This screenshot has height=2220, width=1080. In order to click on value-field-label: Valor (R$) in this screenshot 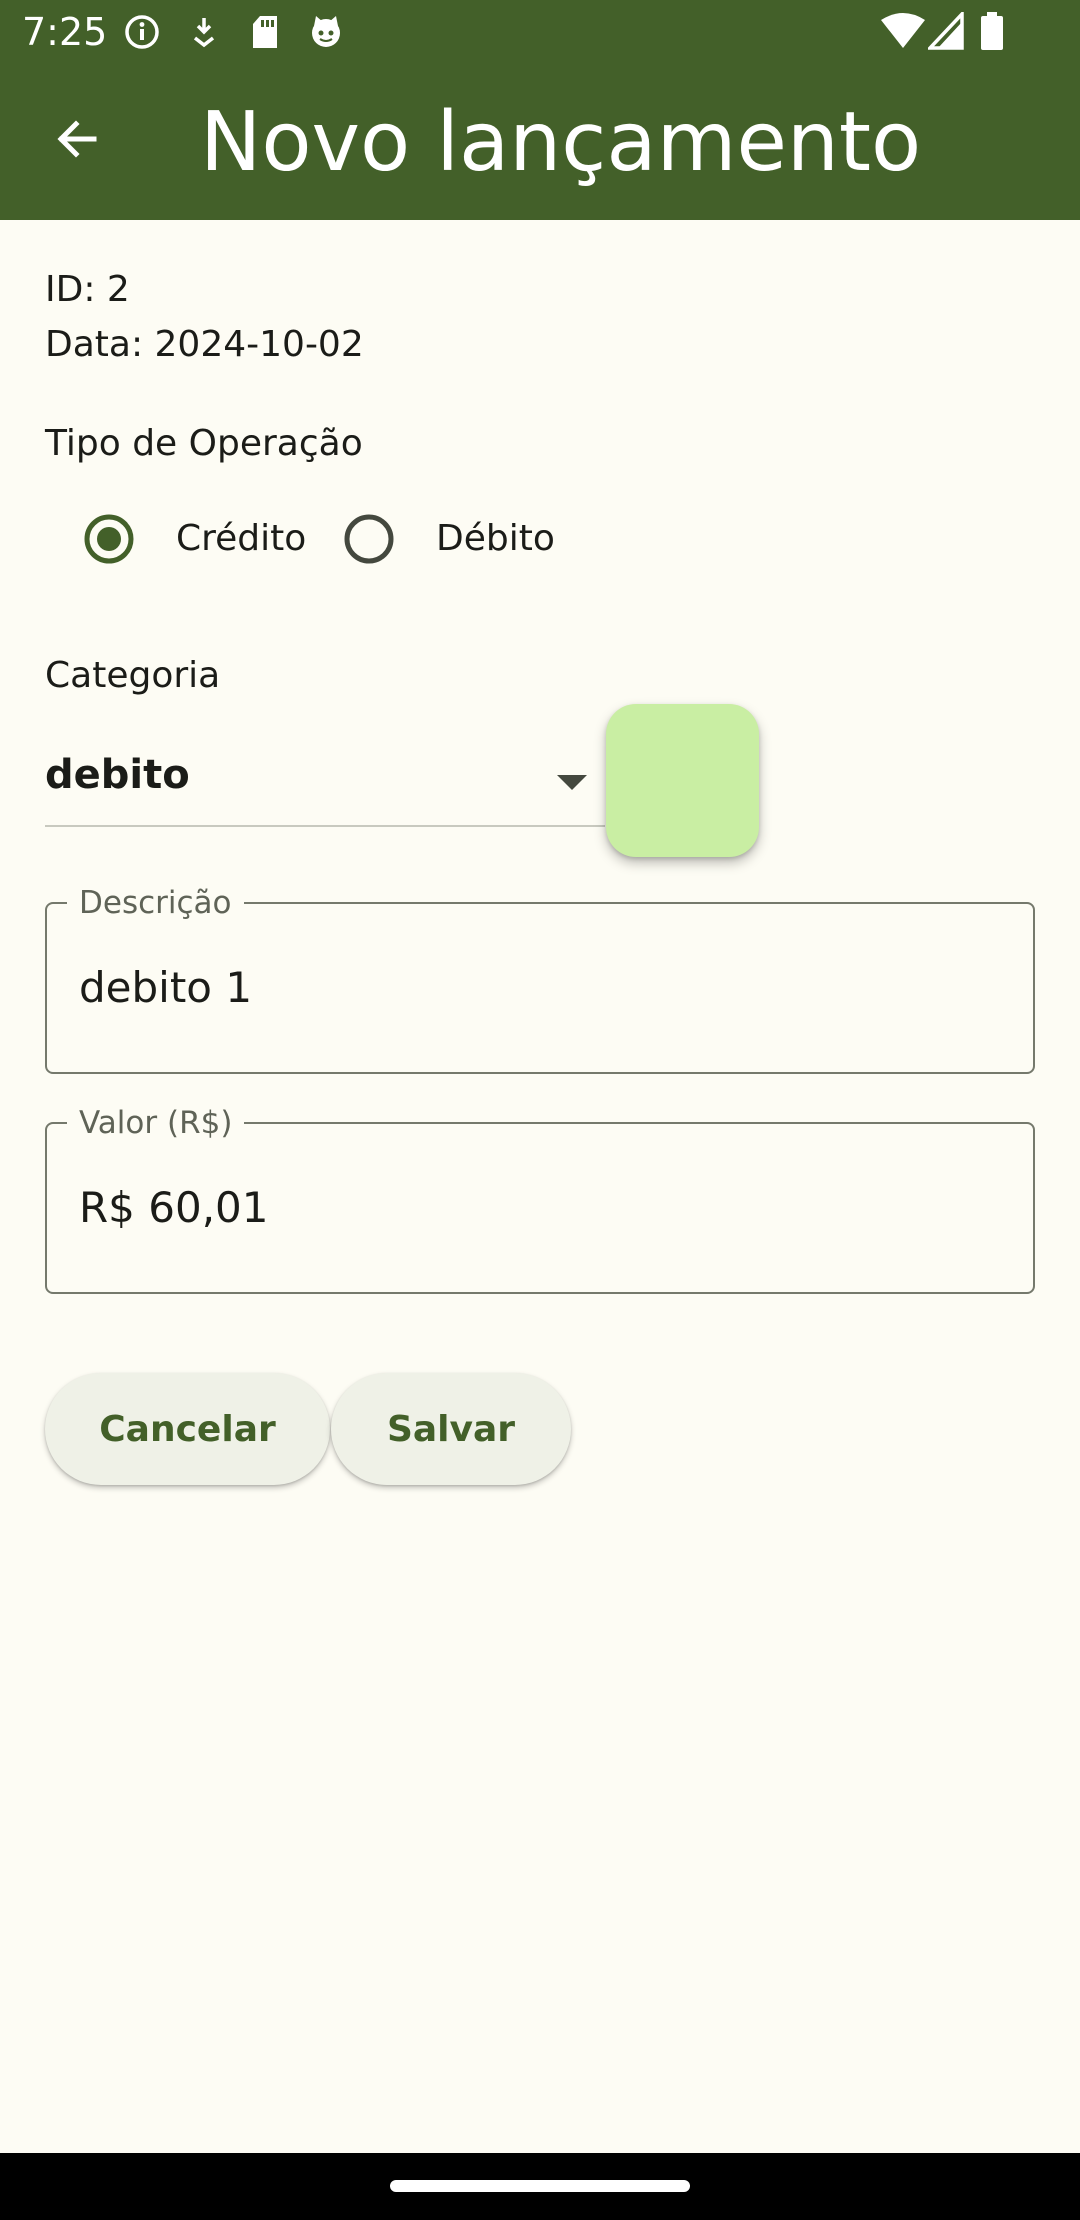, I will do `click(156, 1123)`.